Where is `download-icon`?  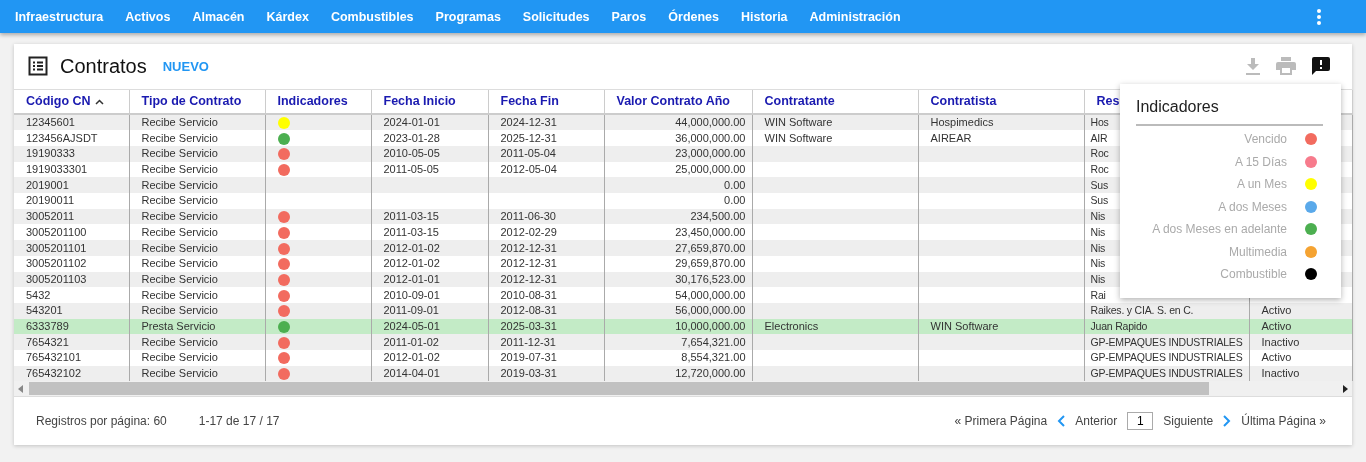 download-icon is located at coordinates (1253, 66).